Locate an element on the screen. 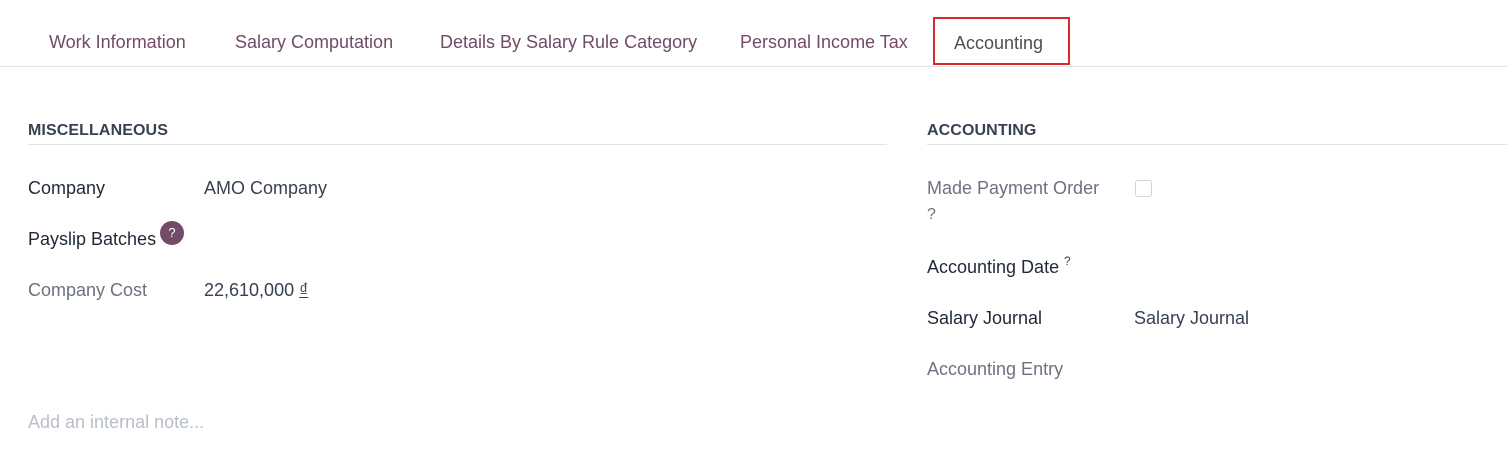  company-cost-value: 22,610,000 ₫ is located at coordinates (256, 290).